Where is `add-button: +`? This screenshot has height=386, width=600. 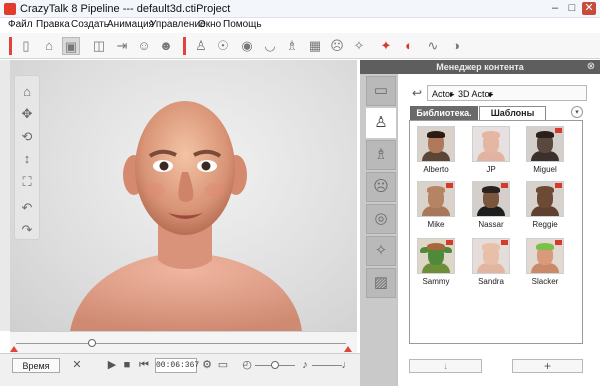 add-button: + is located at coordinates (547, 366).